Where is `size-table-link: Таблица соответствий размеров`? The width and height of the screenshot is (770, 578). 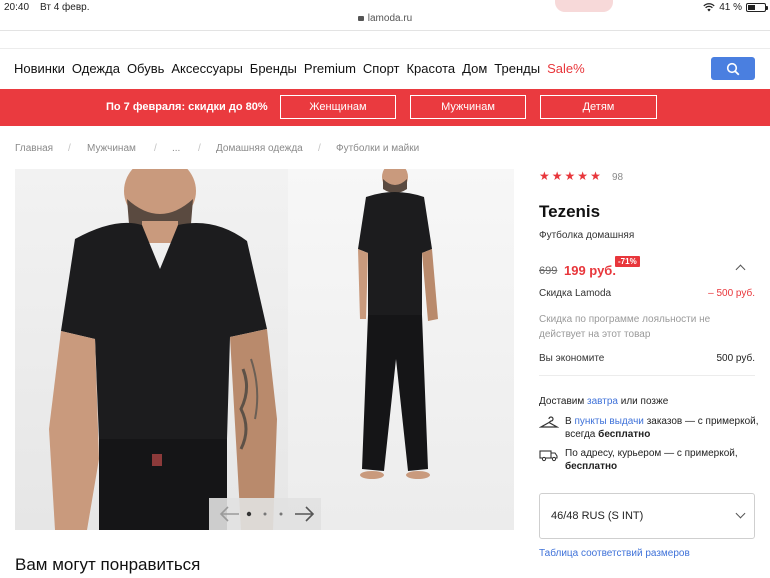
size-table-link: Таблица соответствий размеров is located at coordinates (614, 553).